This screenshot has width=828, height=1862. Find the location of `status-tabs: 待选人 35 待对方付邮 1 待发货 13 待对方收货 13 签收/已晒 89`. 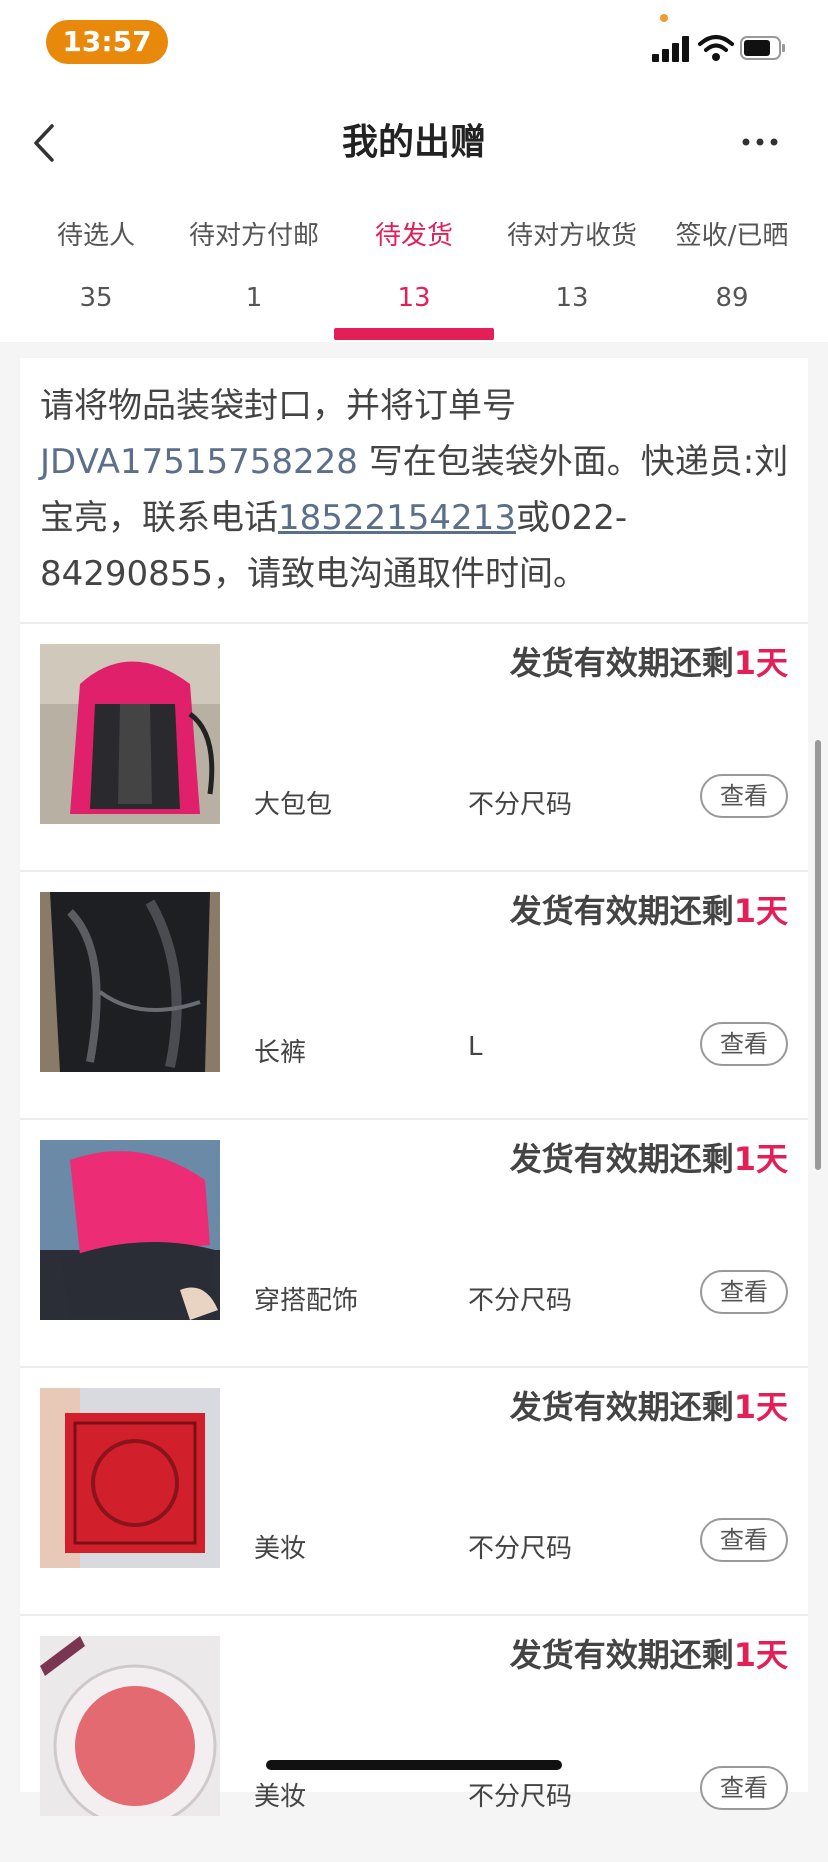

status-tabs: 待选人 35 待对方付邮 1 待发货 13 待对方收货 13 签收/已晒 89 is located at coordinates (414, 269).